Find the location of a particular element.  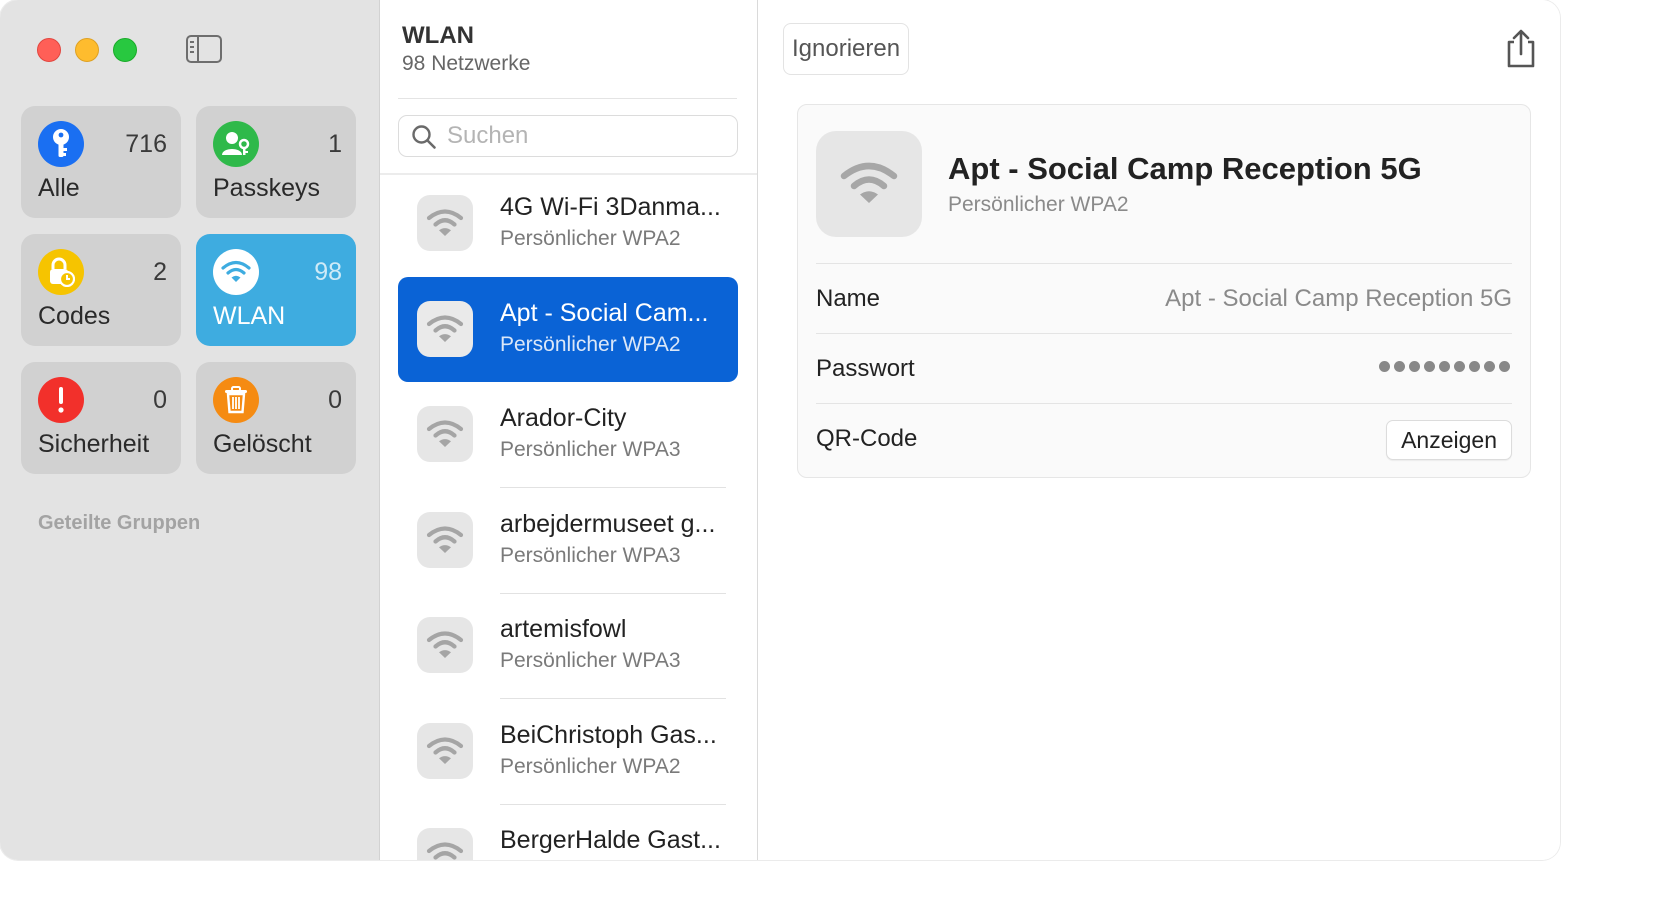

name-value: Apt - Social Camp Reception 5G is located at coordinates (1338, 299).